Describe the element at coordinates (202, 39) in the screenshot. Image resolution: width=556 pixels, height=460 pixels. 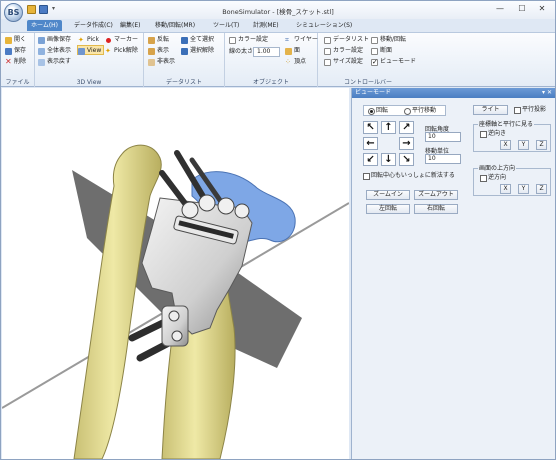
I see `select-all-label: 全て選択` at that location.